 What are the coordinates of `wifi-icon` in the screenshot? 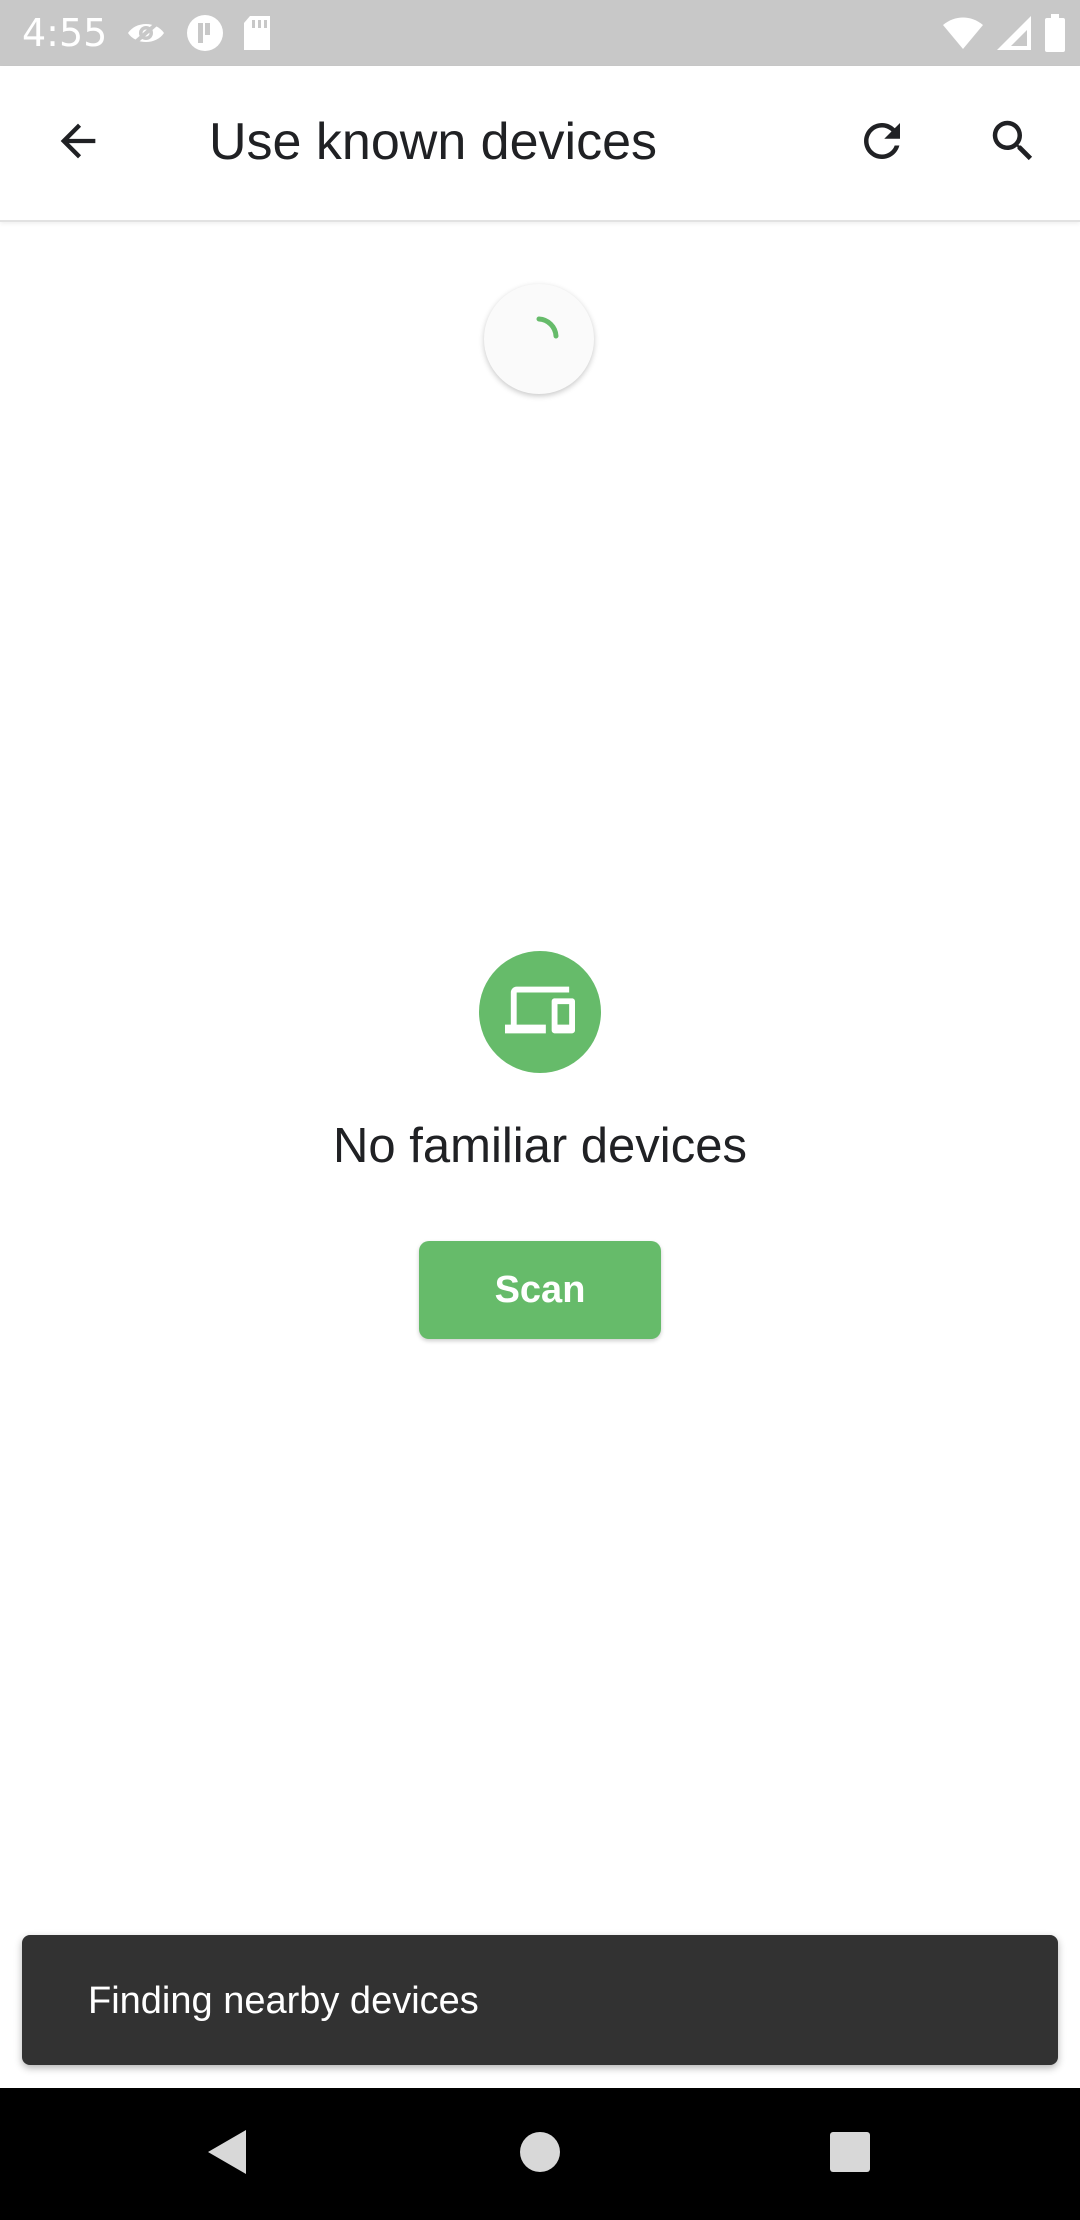 It's located at (963, 33).